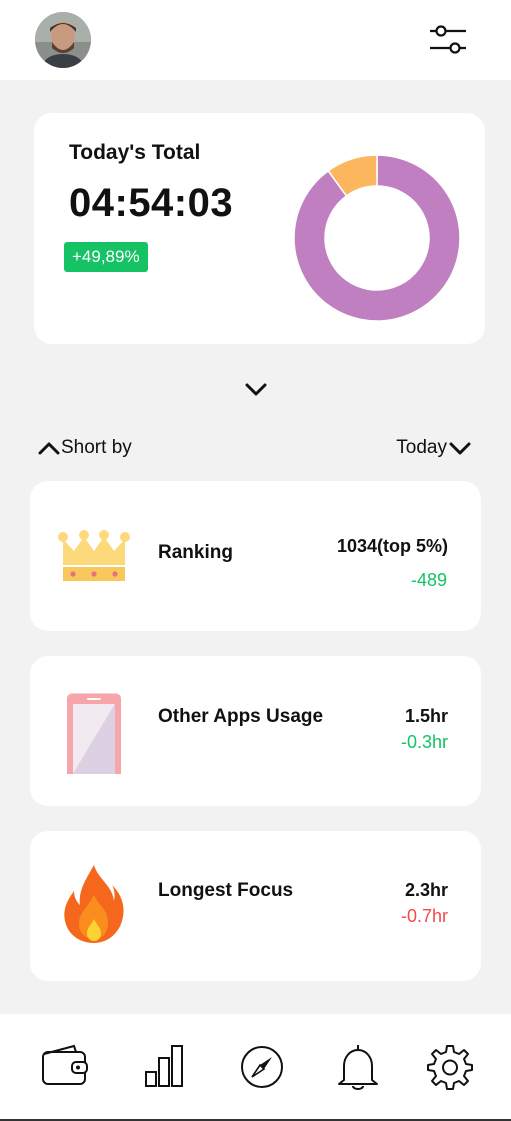  Describe the element at coordinates (226, 890) in the screenshot. I see `stat-label: Longest Focus` at that location.